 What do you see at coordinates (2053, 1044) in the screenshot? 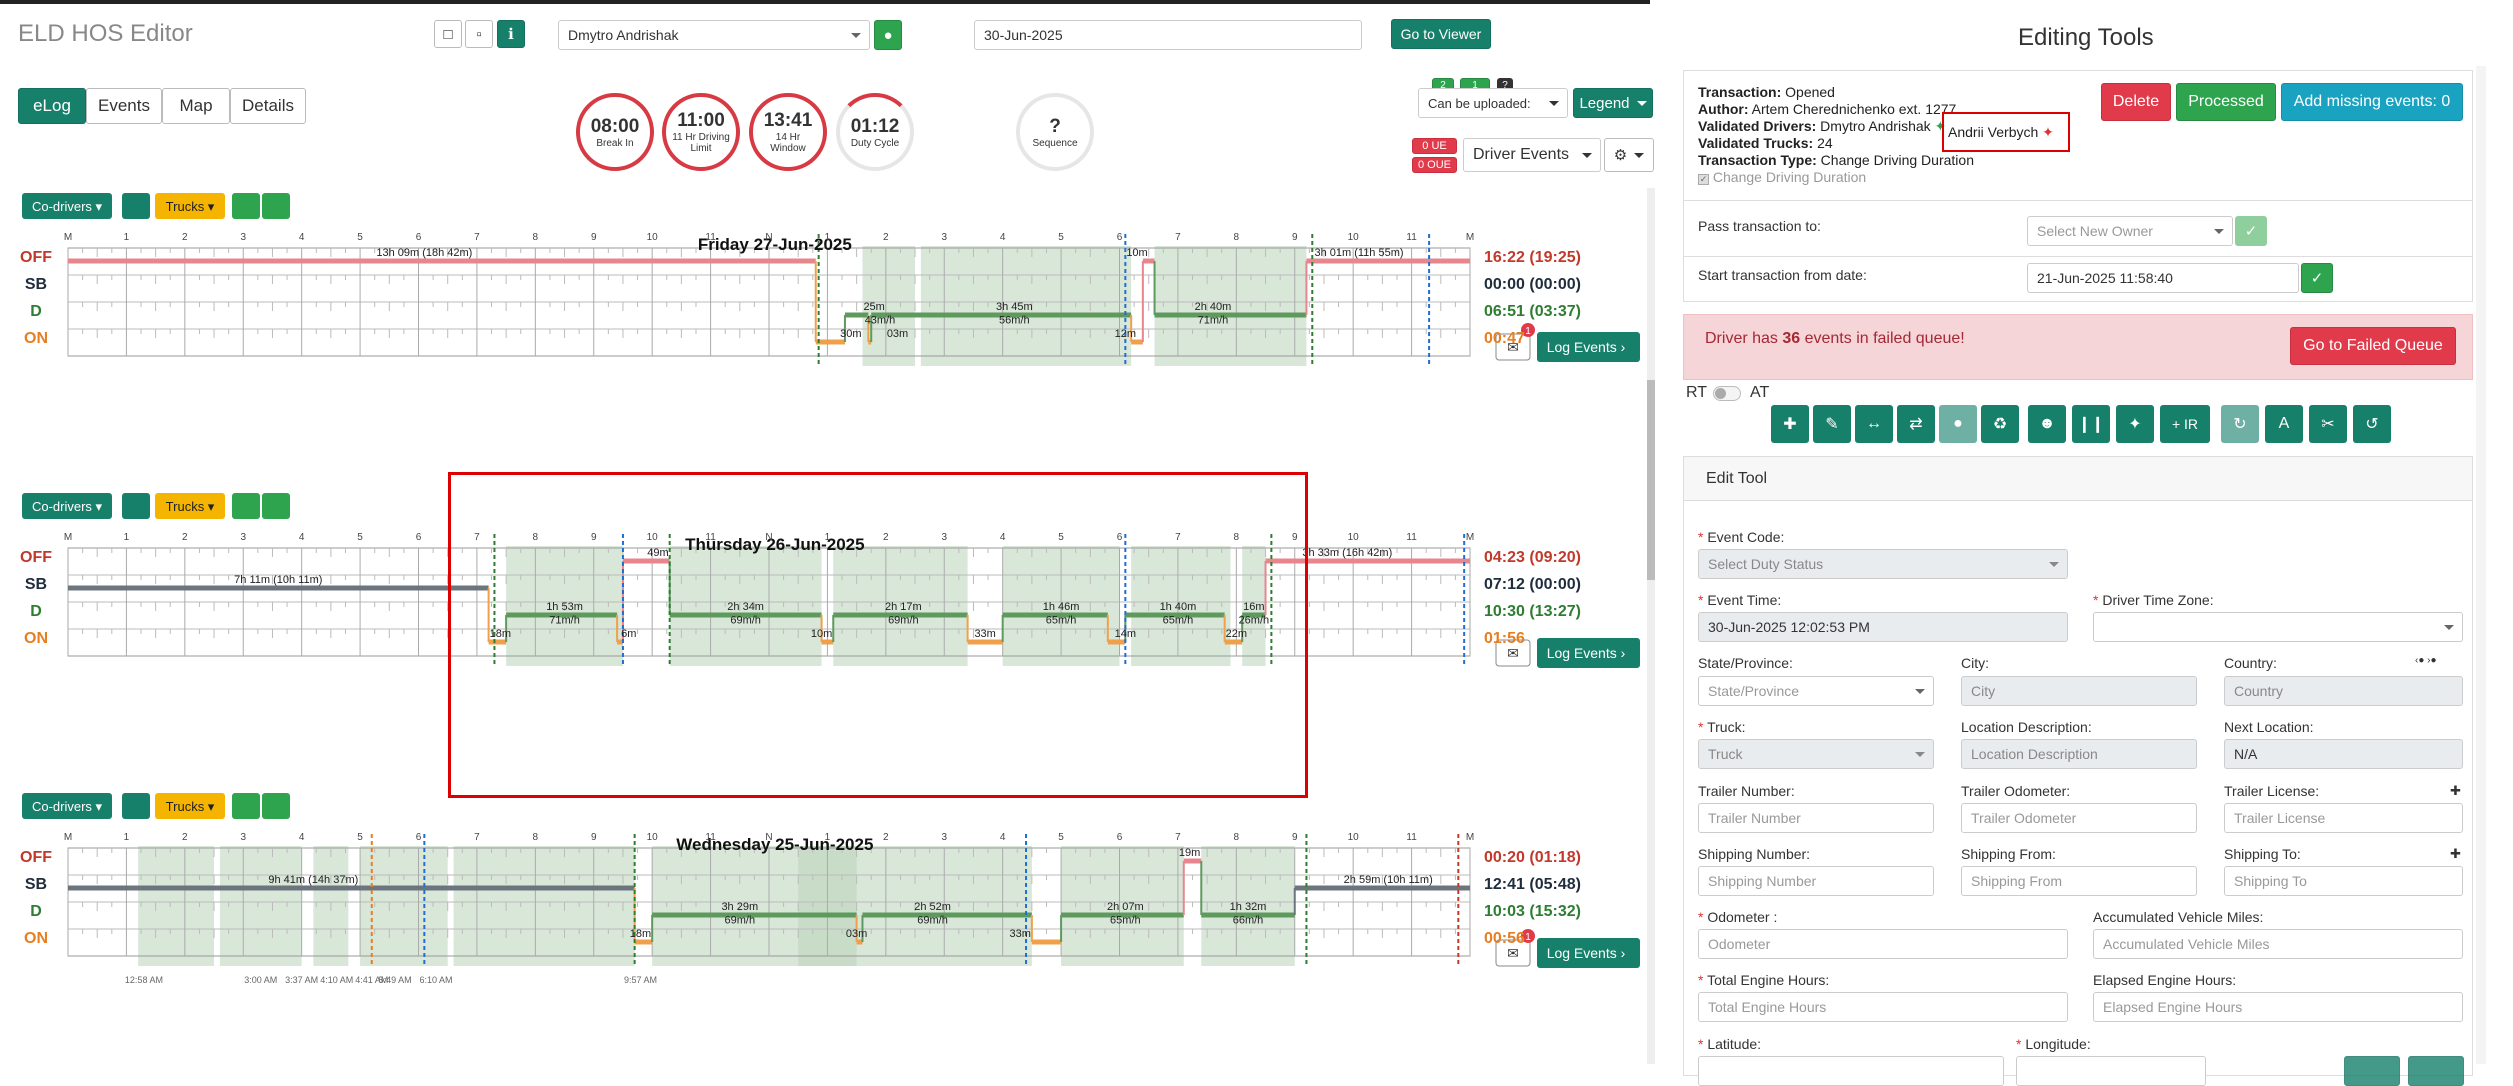
I see `longitude-label: * Longitude:` at bounding box center [2053, 1044].